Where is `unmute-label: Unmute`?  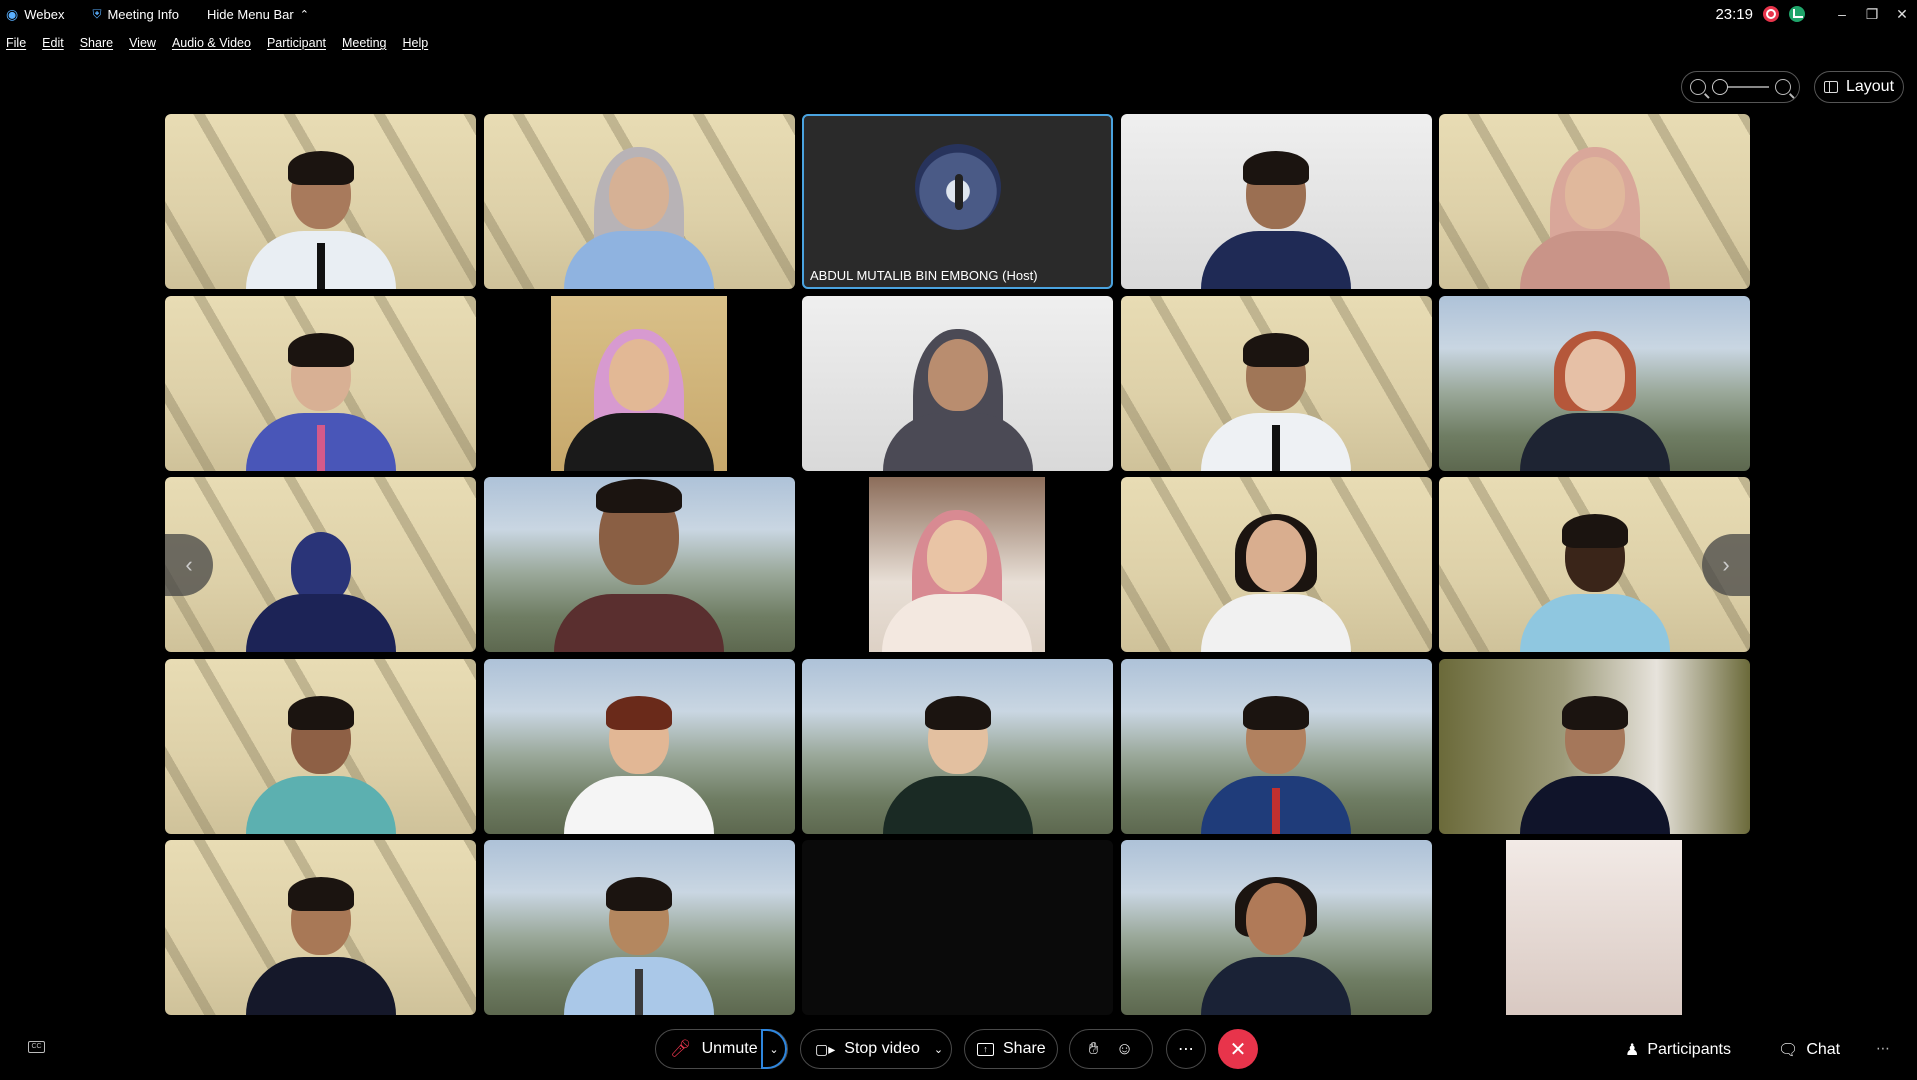 unmute-label: Unmute is located at coordinates (729, 1048).